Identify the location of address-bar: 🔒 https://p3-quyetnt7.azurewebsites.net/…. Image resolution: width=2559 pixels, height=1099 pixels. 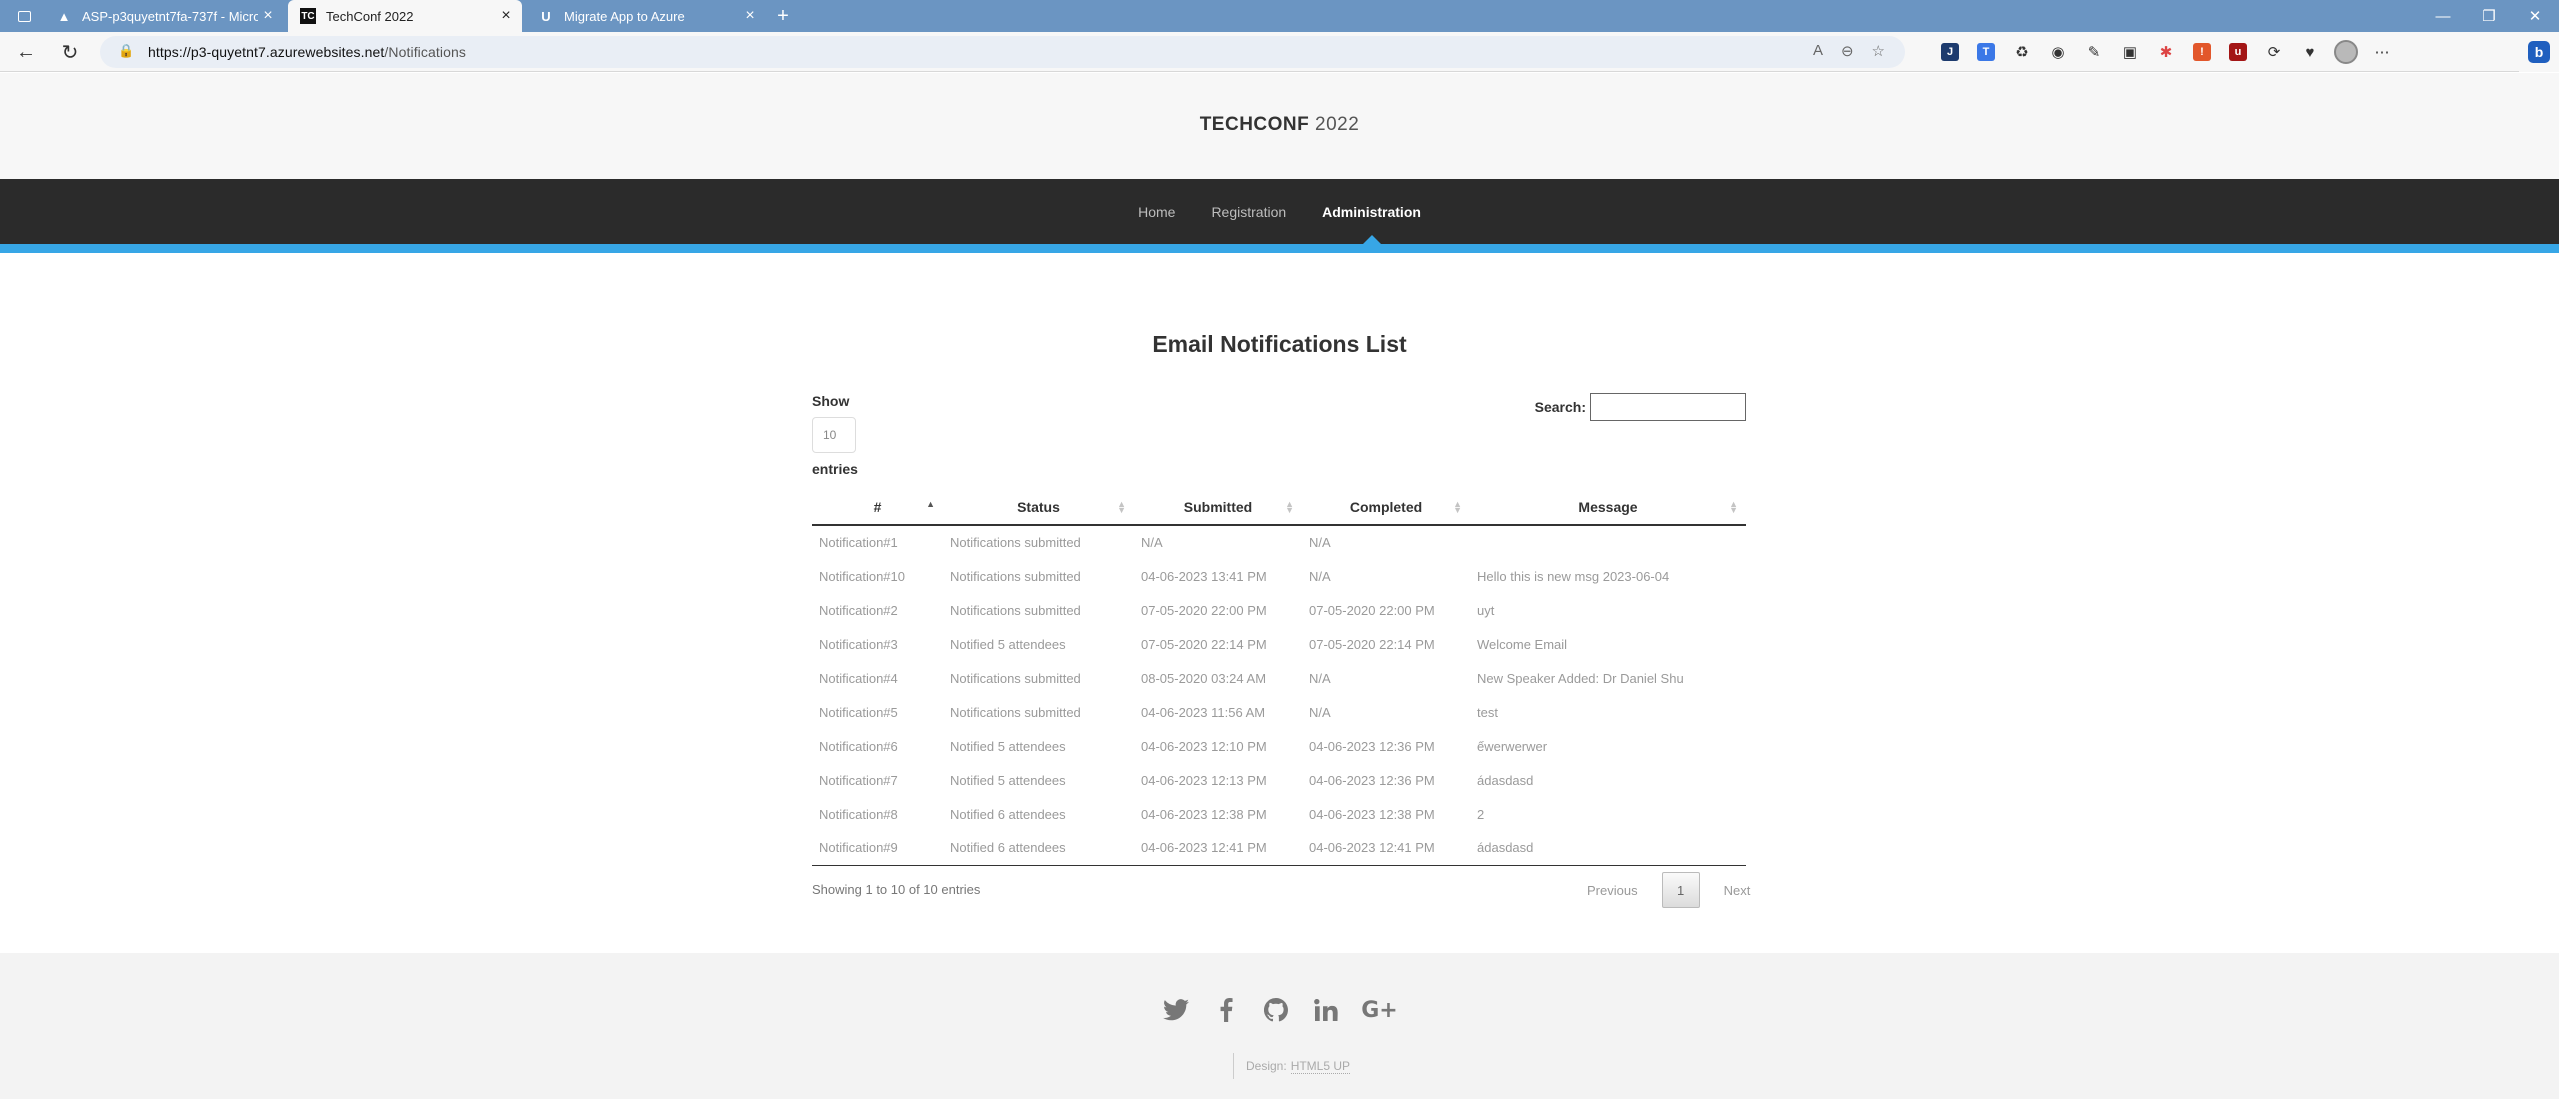
(1002, 52).